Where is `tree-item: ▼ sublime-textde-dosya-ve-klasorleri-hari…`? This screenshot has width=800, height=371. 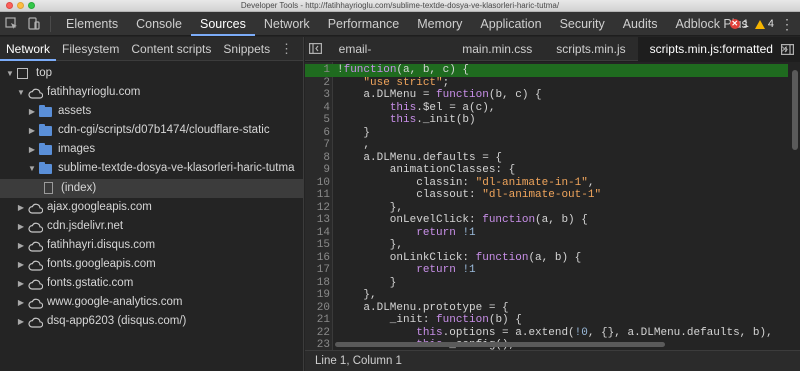 tree-item: ▼ sublime-textde-dosya-ve-klasorleri-hari… is located at coordinates (151, 168).